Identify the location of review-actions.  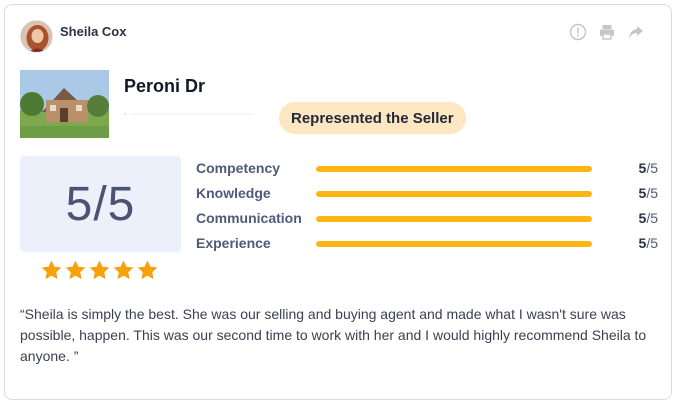
(607, 32).